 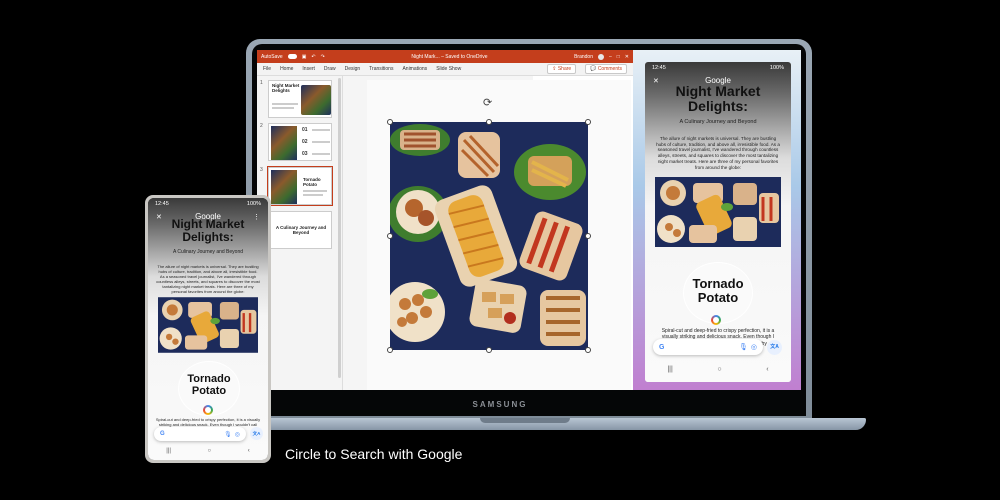 I want to click on caption: Circle to Search with Google, so click(x=374, y=454).